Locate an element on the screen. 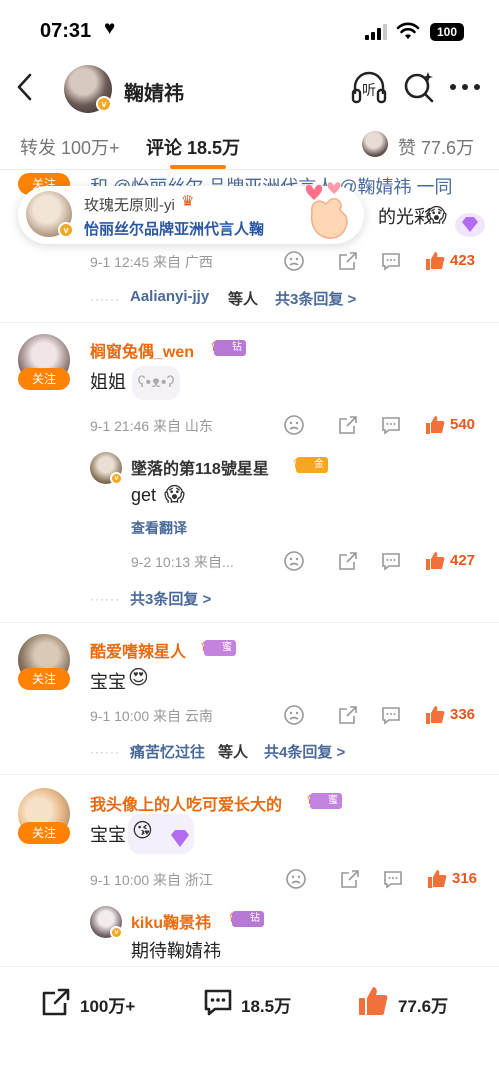 This screenshot has width=499, height=1080. comment-author: 榈窗兔偶_wen is located at coordinates (142, 350).